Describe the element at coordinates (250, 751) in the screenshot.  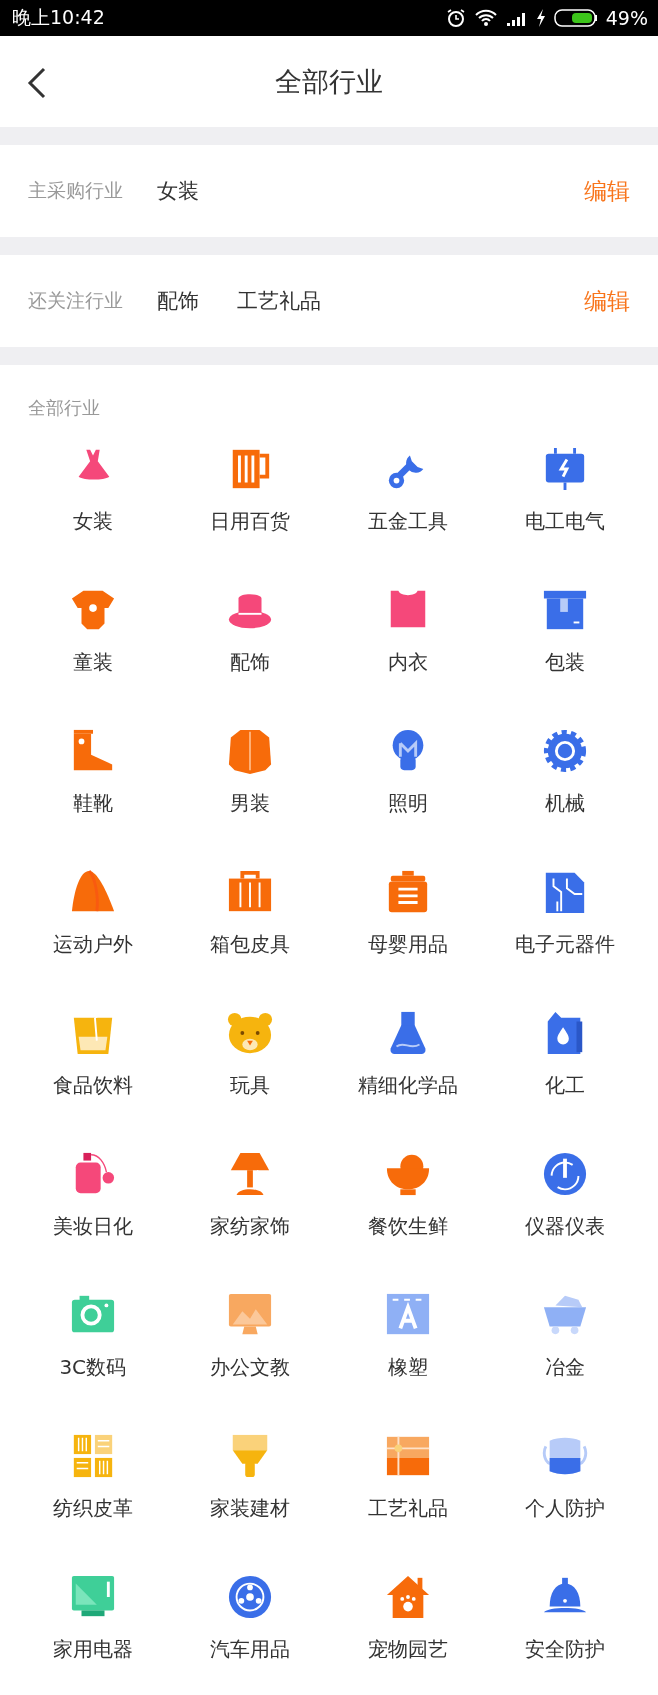
I see `jacket-icon` at that location.